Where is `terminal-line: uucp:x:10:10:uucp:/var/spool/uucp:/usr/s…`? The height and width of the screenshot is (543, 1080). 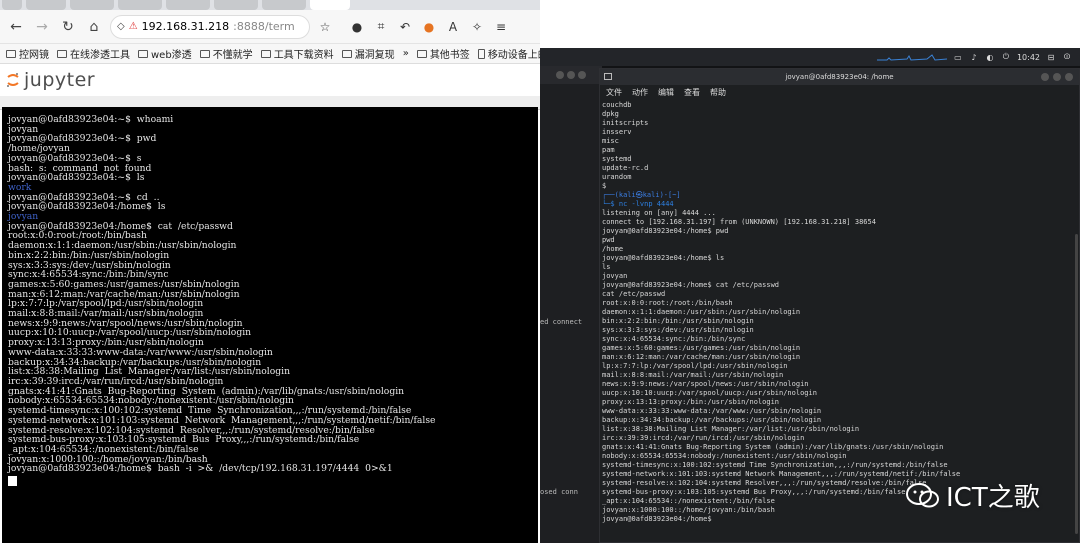 terminal-line: uucp:x:10:10:uucp:/var/spool/uucp:/usr/s… is located at coordinates (709, 393).